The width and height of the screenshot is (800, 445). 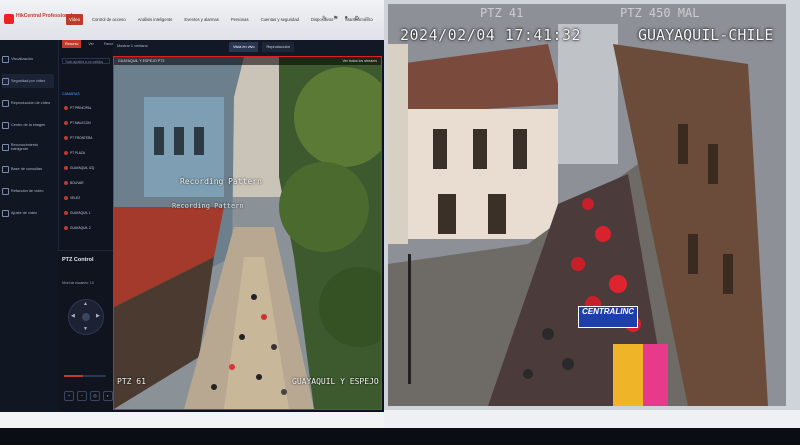 I want to click on monitor-bezel, so click(x=400, y=436).